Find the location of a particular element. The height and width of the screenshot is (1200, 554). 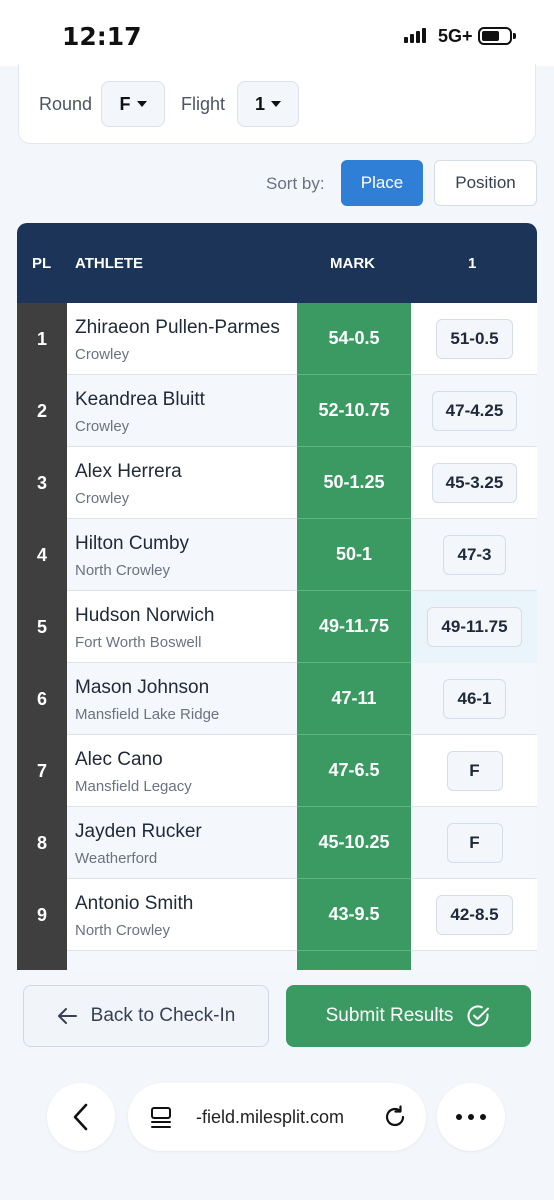

more-icon is located at coordinates (471, 1117).